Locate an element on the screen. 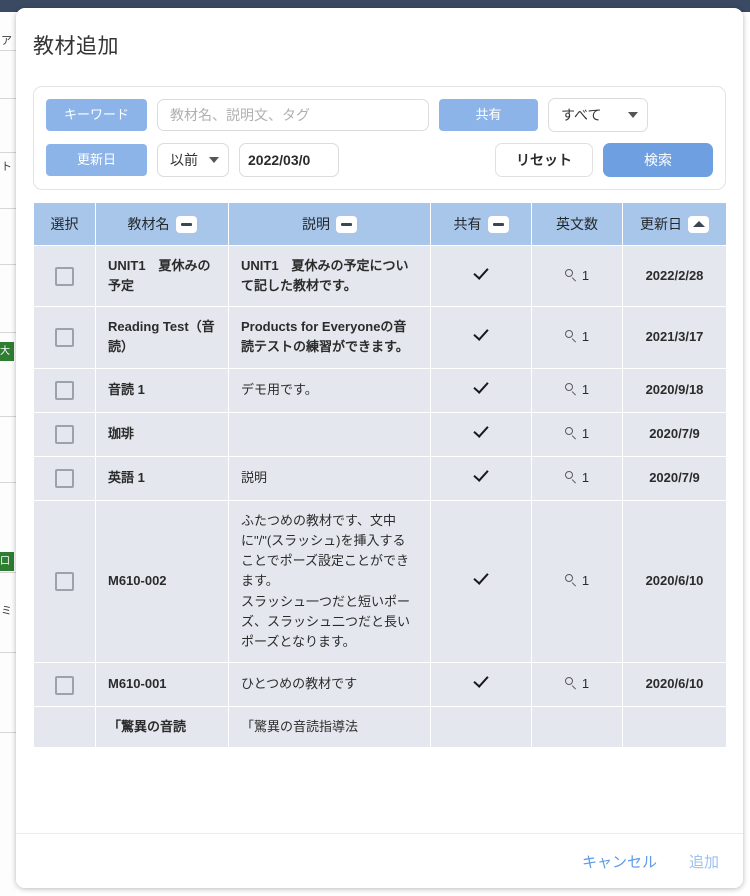  share-select: すべて is located at coordinates (598, 115).